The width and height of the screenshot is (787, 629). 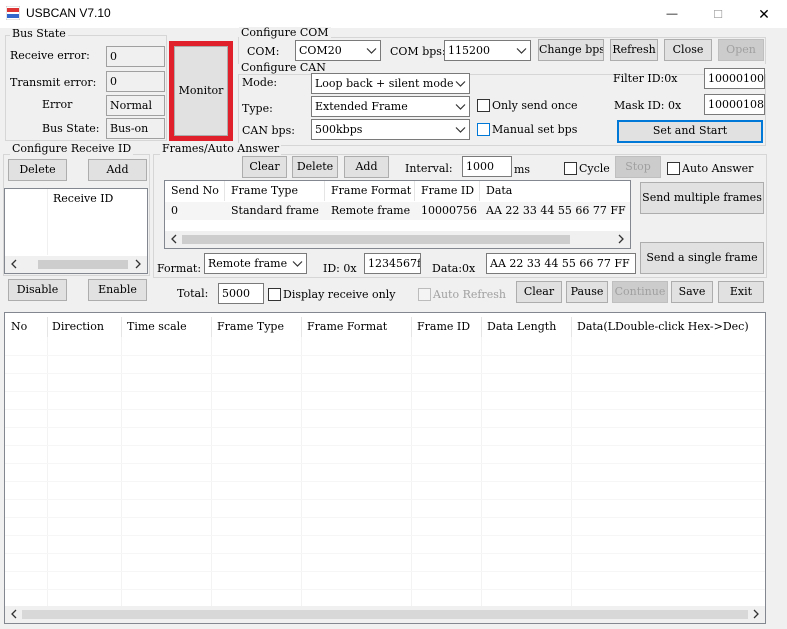 What do you see at coordinates (702, 198) in the screenshot?
I see `send-multiple-frames-button: Send multiple frames` at bounding box center [702, 198].